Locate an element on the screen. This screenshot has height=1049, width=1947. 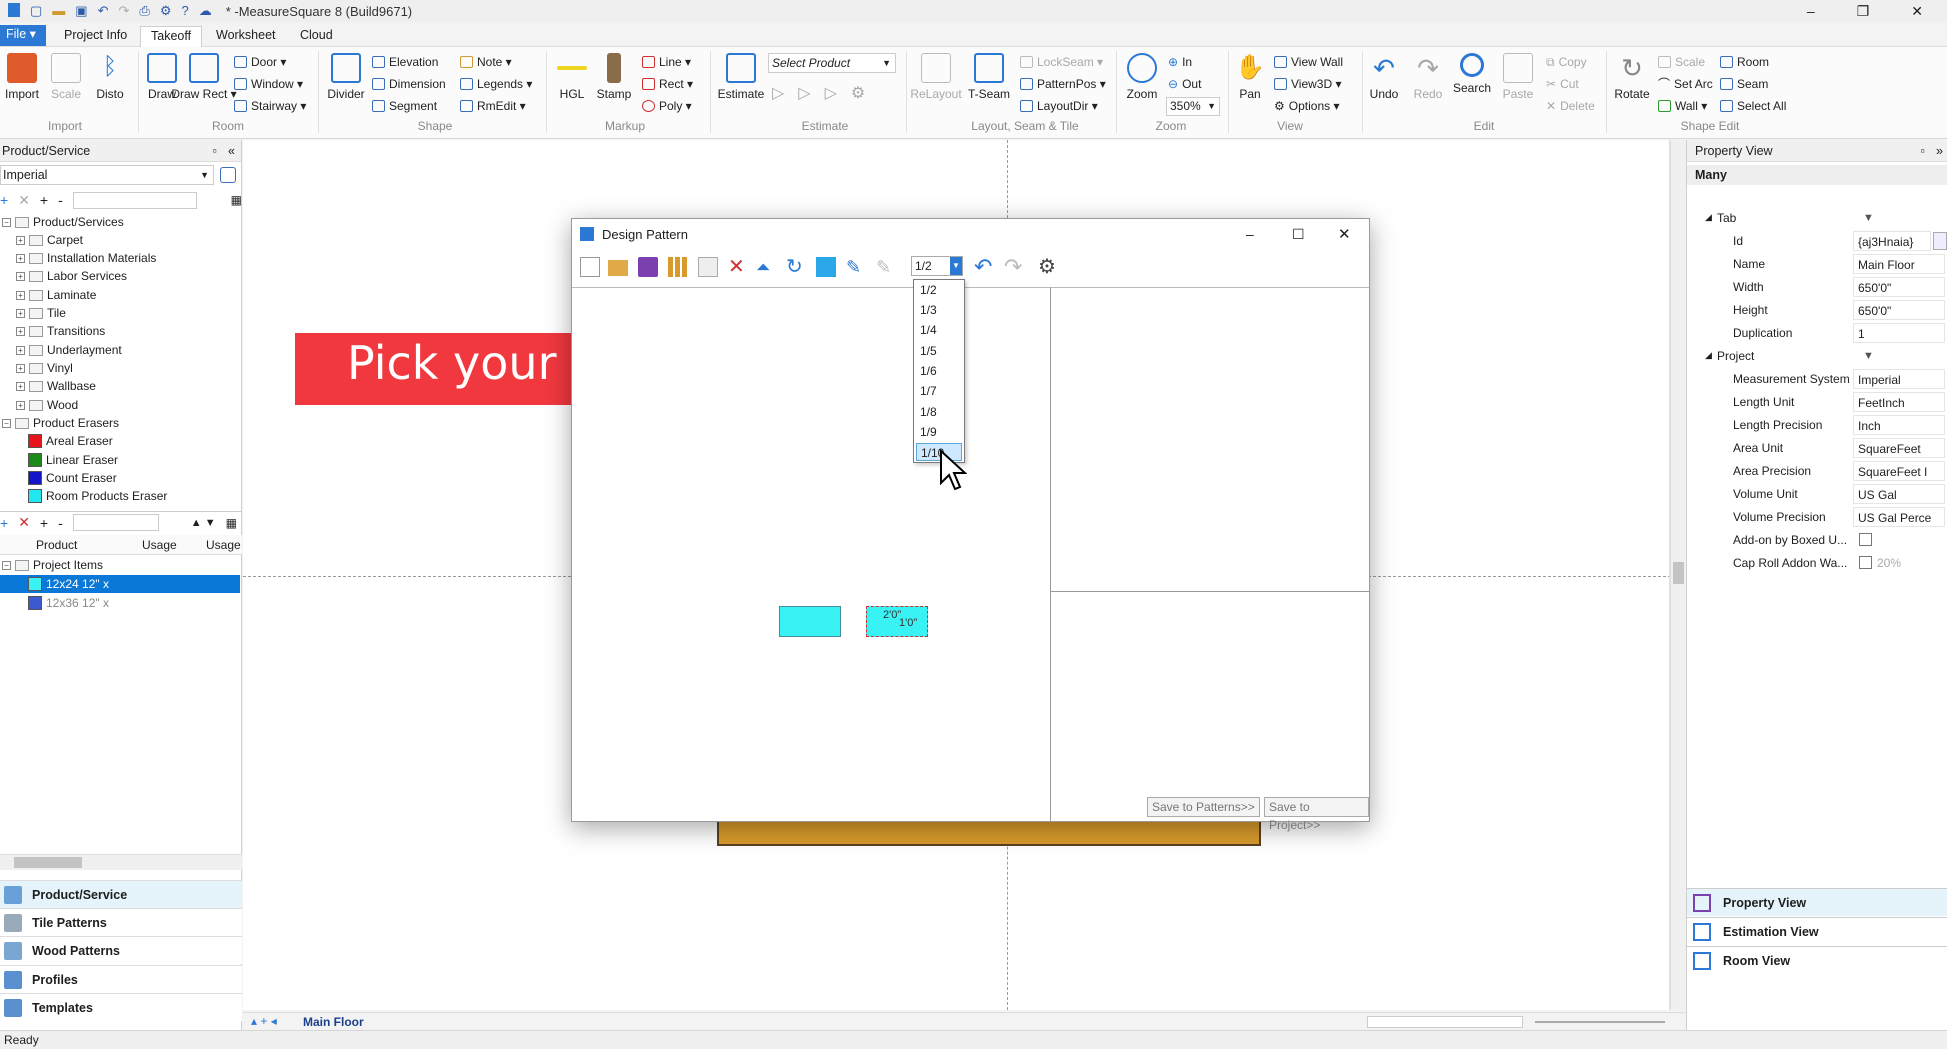
scale-button: Scale is located at coordinates (66, 77).